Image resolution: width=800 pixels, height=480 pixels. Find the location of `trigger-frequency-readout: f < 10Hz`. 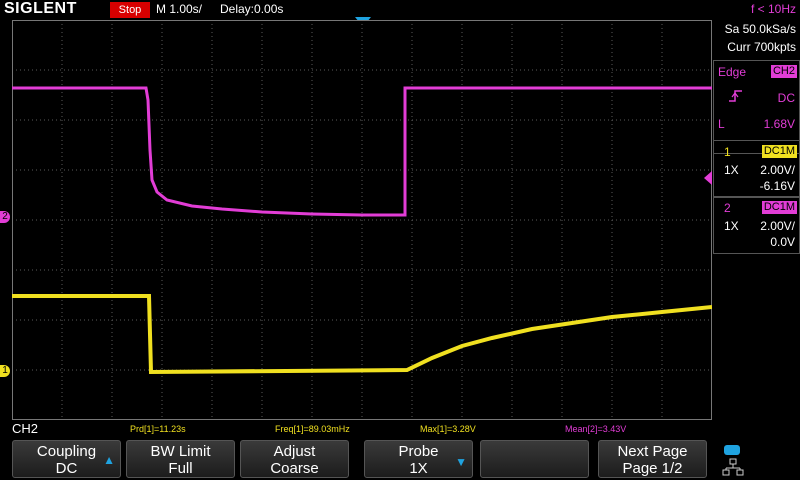

trigger-frequency-readout: f < 10Hz is located at coordinates (773, 9).